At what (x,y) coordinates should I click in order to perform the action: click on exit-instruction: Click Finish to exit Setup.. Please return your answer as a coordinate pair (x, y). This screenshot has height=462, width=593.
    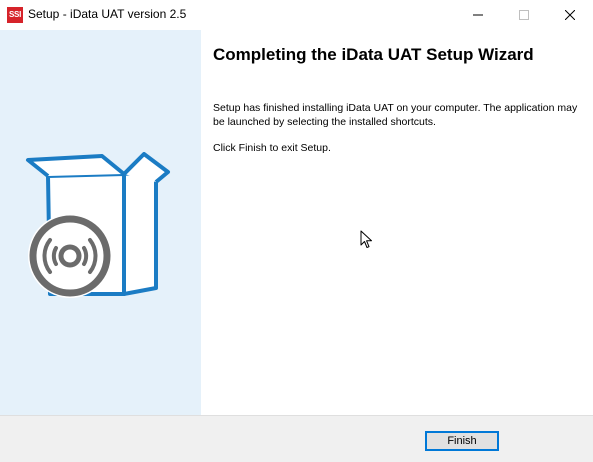
    Looking at the image, I should click on (272, 148).